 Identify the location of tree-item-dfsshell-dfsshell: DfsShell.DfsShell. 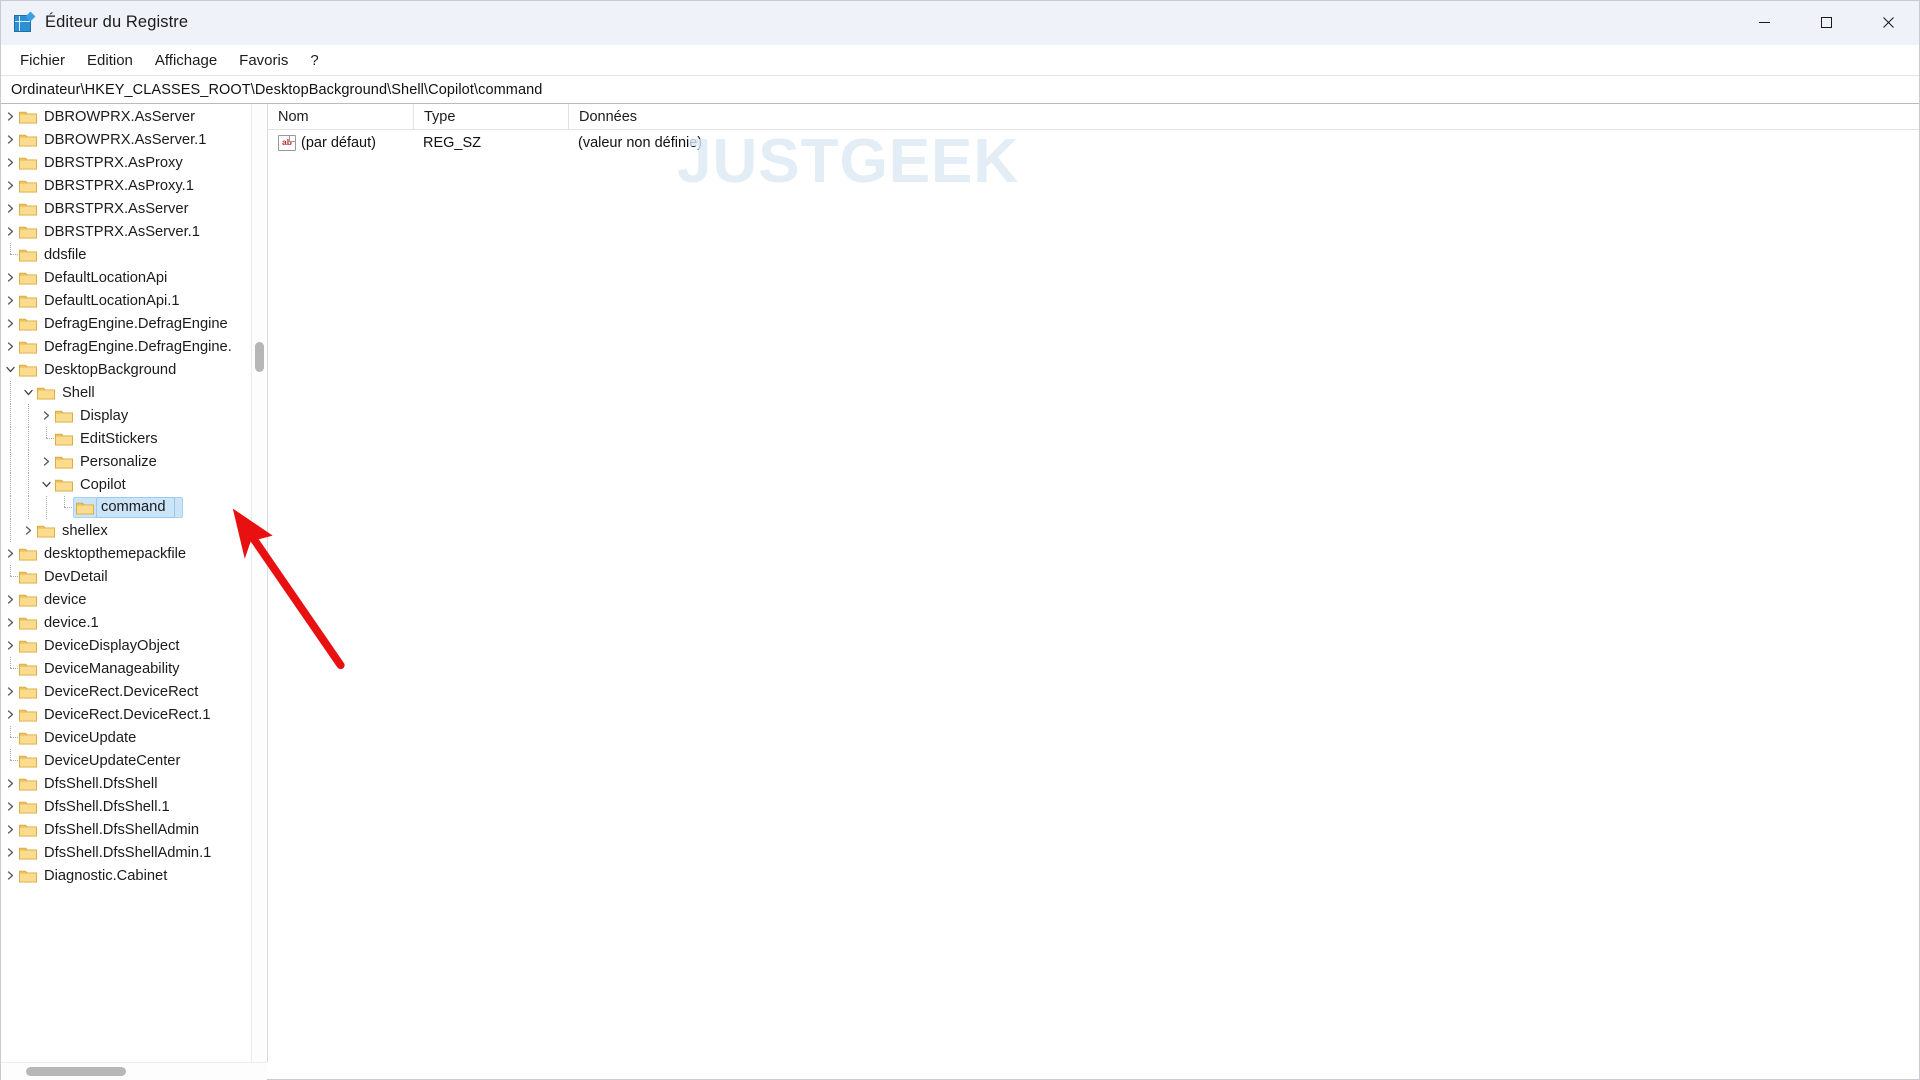
(134, 783).